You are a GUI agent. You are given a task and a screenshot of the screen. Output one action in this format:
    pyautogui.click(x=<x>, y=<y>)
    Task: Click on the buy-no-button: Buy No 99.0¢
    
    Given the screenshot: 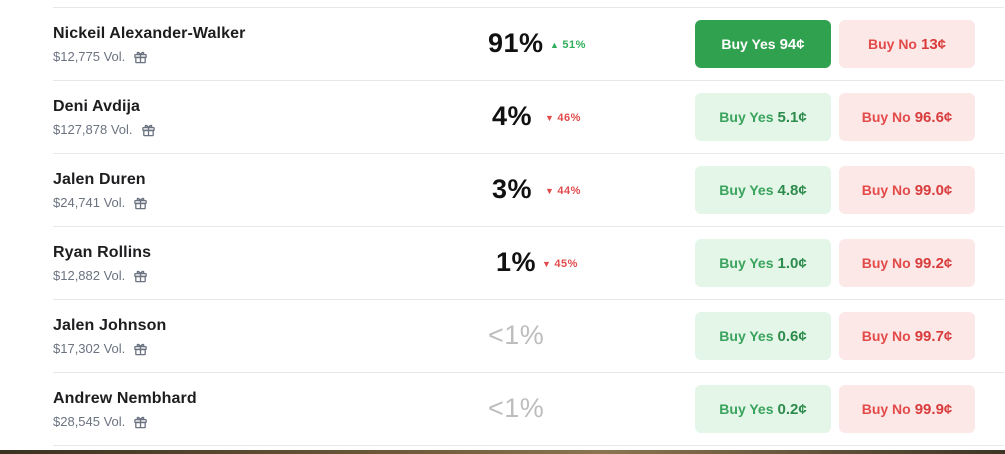 What is the action you would take?
    pyautogui.click(x=907, y=190)
    